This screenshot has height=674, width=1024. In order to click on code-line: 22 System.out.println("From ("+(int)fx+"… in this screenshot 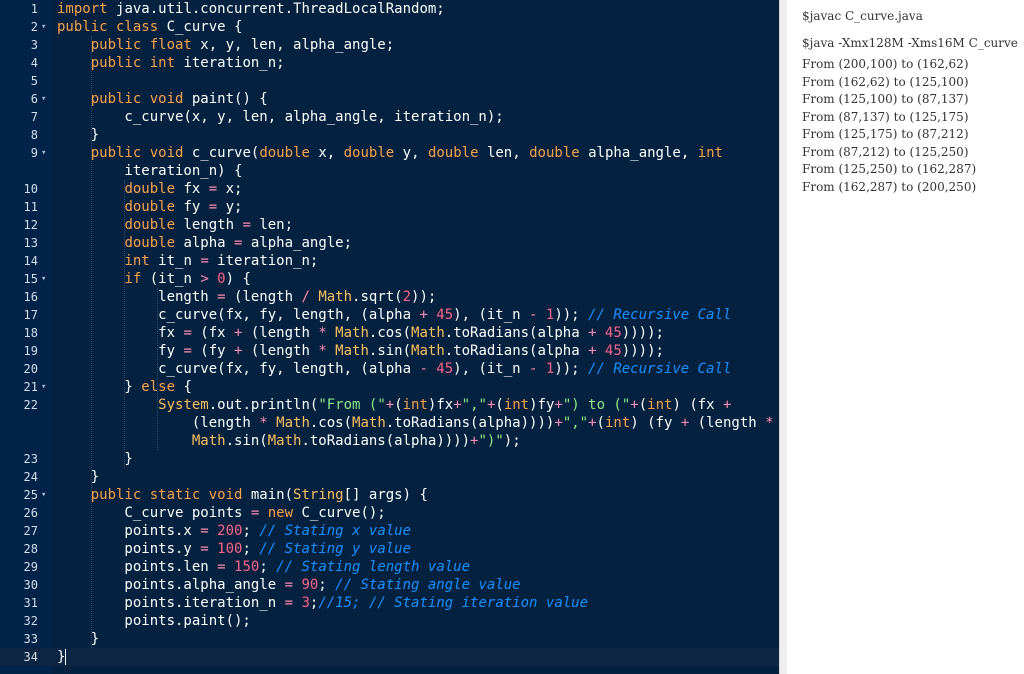, I will do `click(389, 405)`.